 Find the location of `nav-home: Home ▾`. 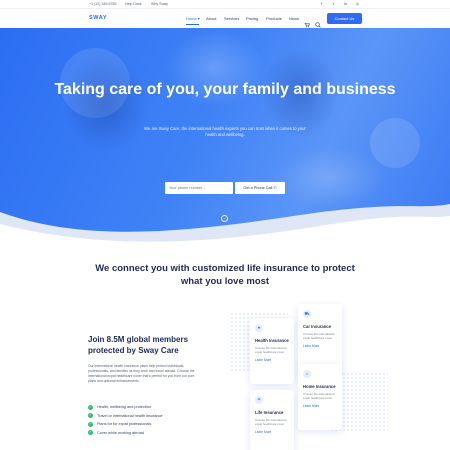

nav-home: Home ▾ is located at coordinates (193, 18).